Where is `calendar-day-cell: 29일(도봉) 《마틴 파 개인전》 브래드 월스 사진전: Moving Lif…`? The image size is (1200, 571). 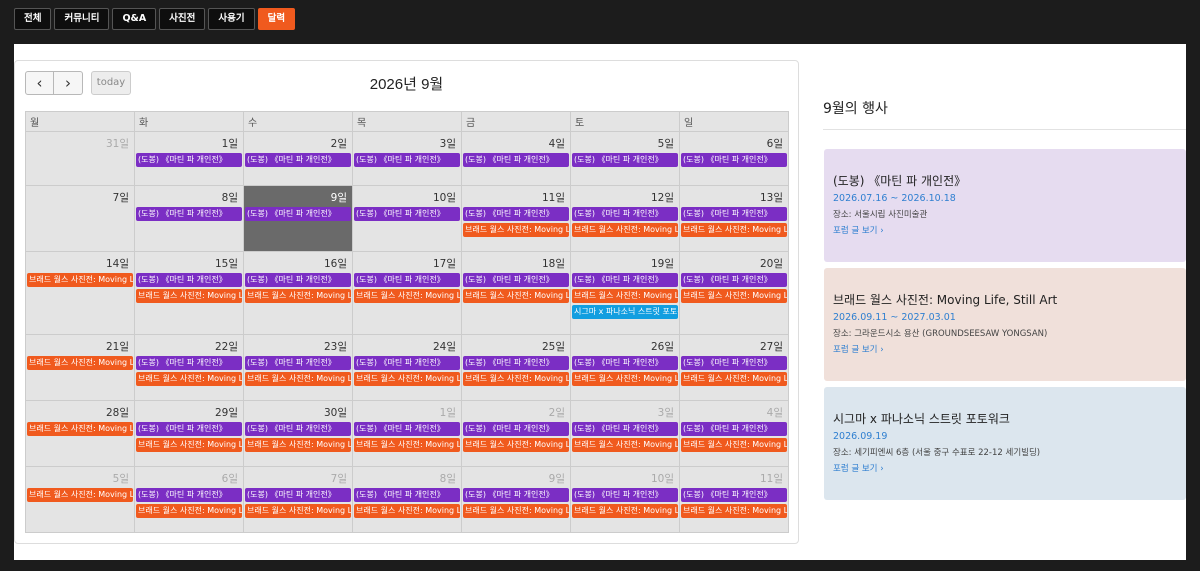
calendar-day-cell: 29일(도봉) 《마틴 파 개인전》 브래드 월스 사진전: Moving Lif… is located at coordinates (189, 433).